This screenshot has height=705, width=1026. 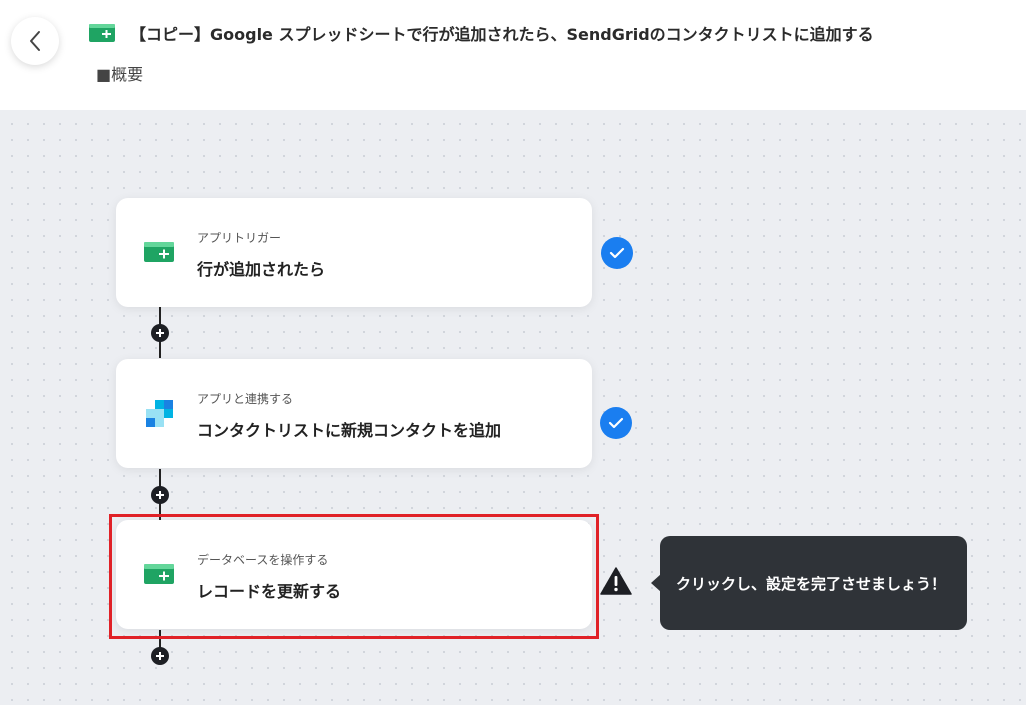 What do you see at coordinates (239, 238) in the screenshot?
I see `step-type-label: アプリトリガー` at bounding box center [239, 238].